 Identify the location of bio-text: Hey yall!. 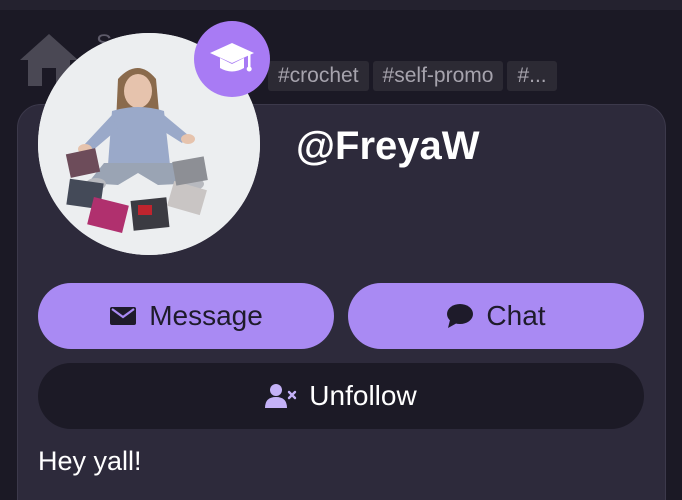
(90, 461).